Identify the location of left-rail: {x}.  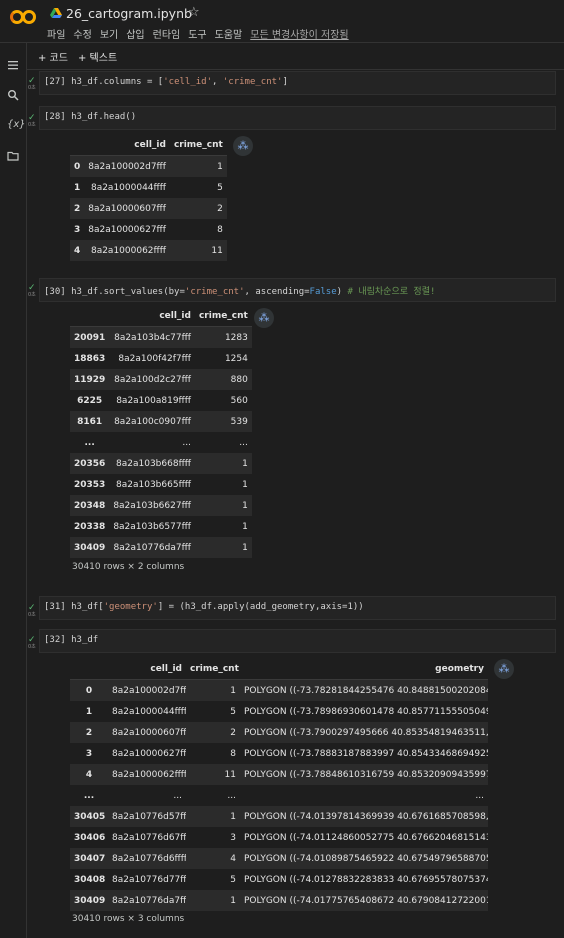
(13, 490).